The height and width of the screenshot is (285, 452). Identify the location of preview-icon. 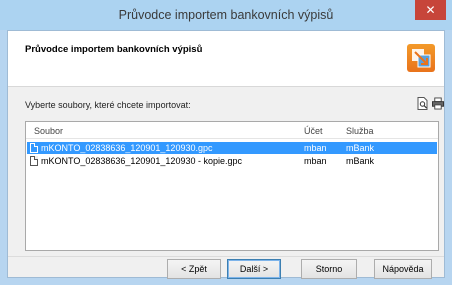
(423, 103).